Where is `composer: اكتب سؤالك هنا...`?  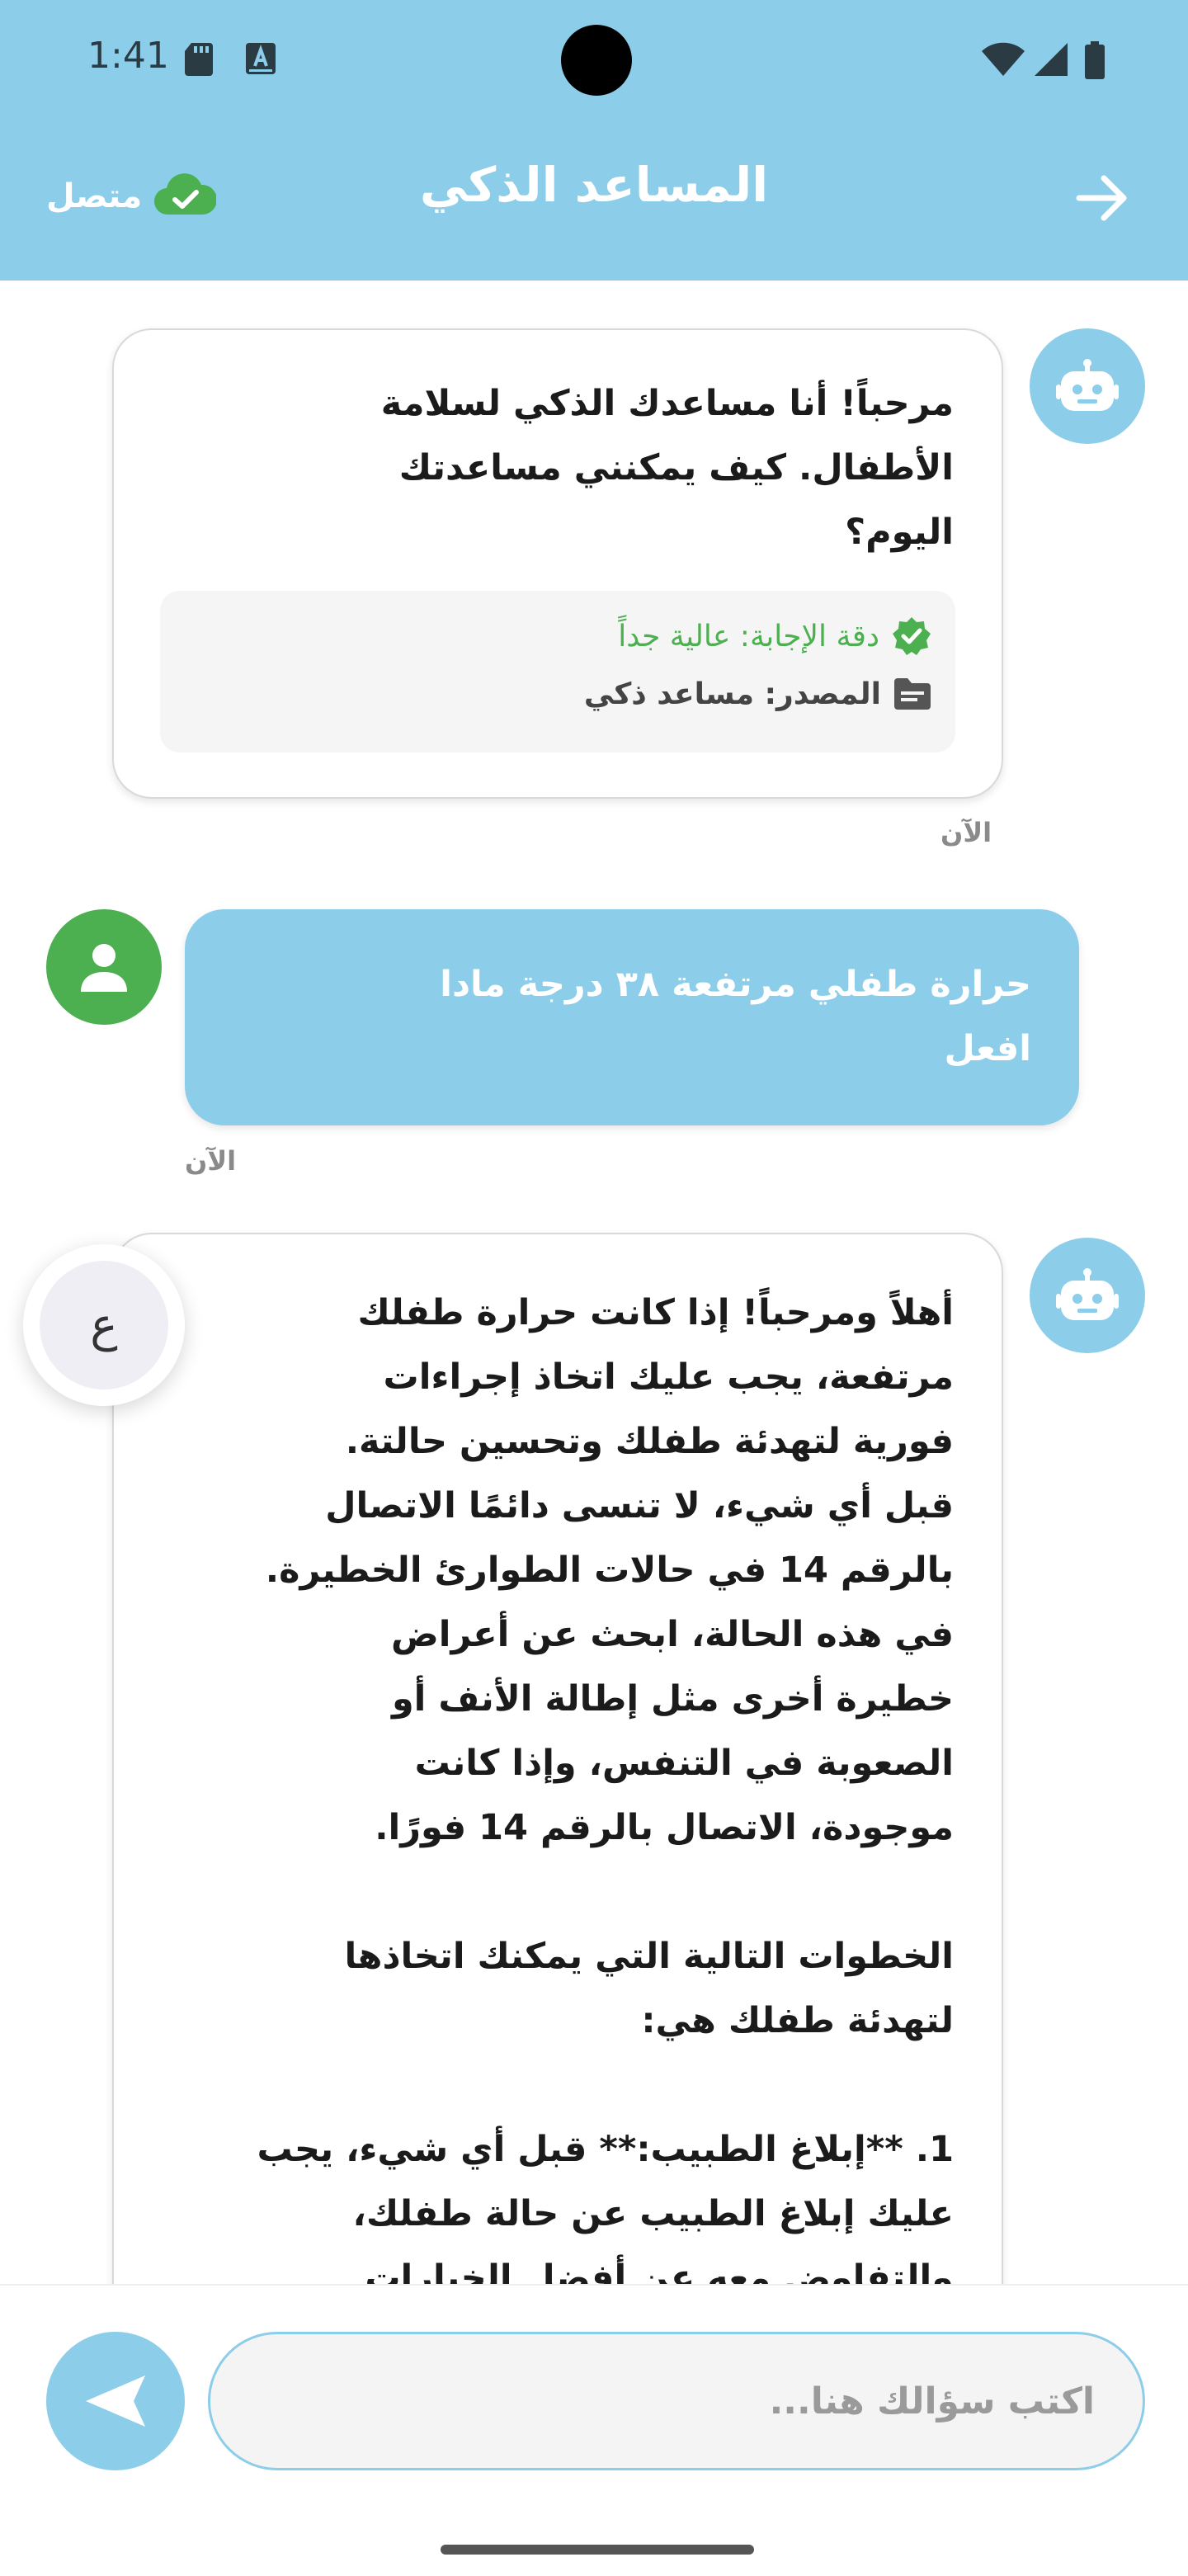
composer: اكتب سؤالك هنا... is located at coordinates (594, 2430).